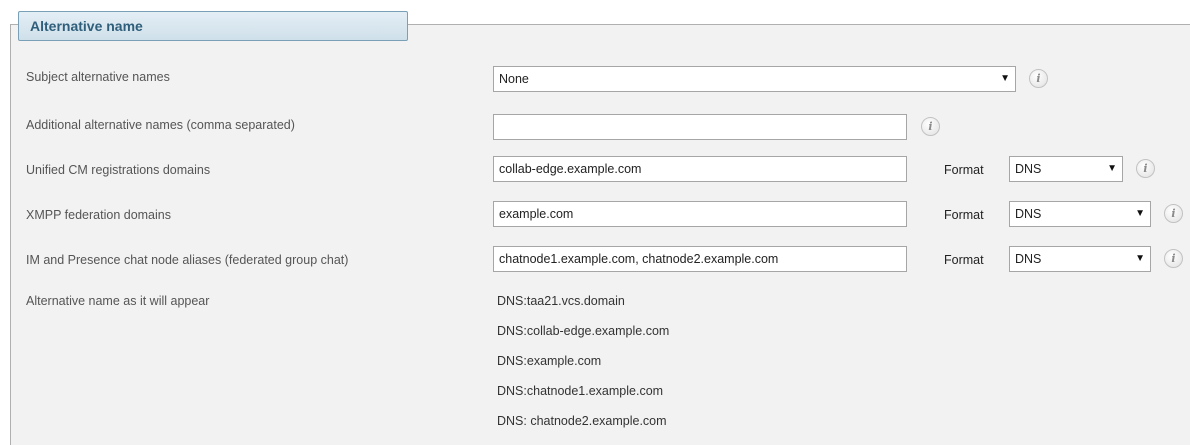  I want to click on im-presence-format-label: Format, so click(964, 260).